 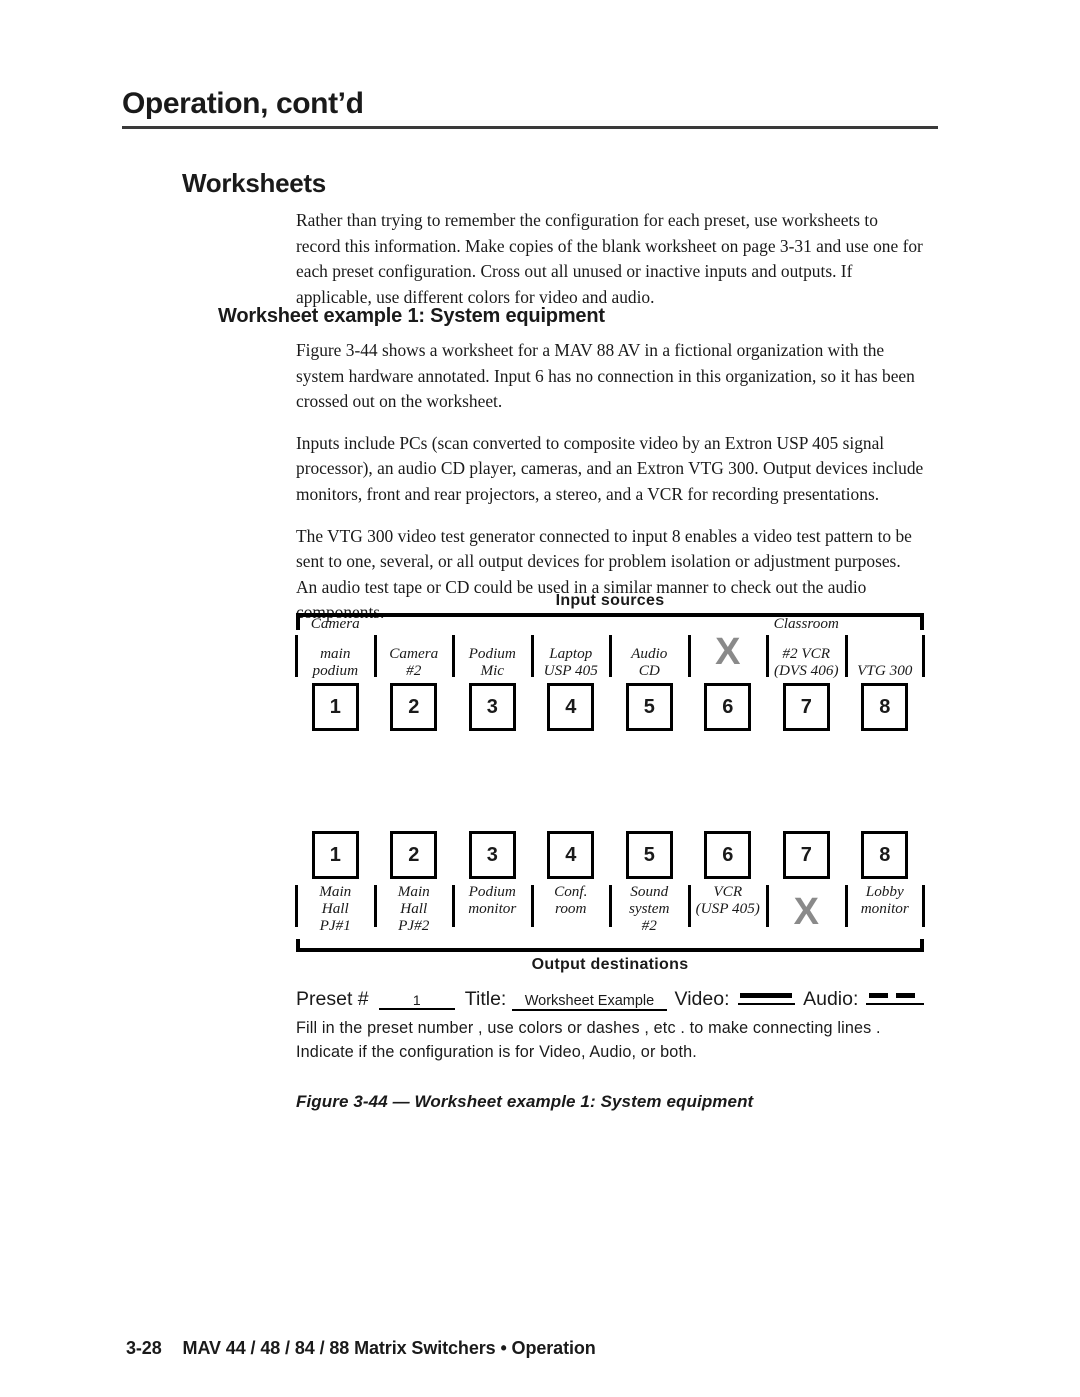 What do you see at coordinates (492, 707) in the screenshot?
I see `input-box-3: 3` at bounding box center [492, 707].